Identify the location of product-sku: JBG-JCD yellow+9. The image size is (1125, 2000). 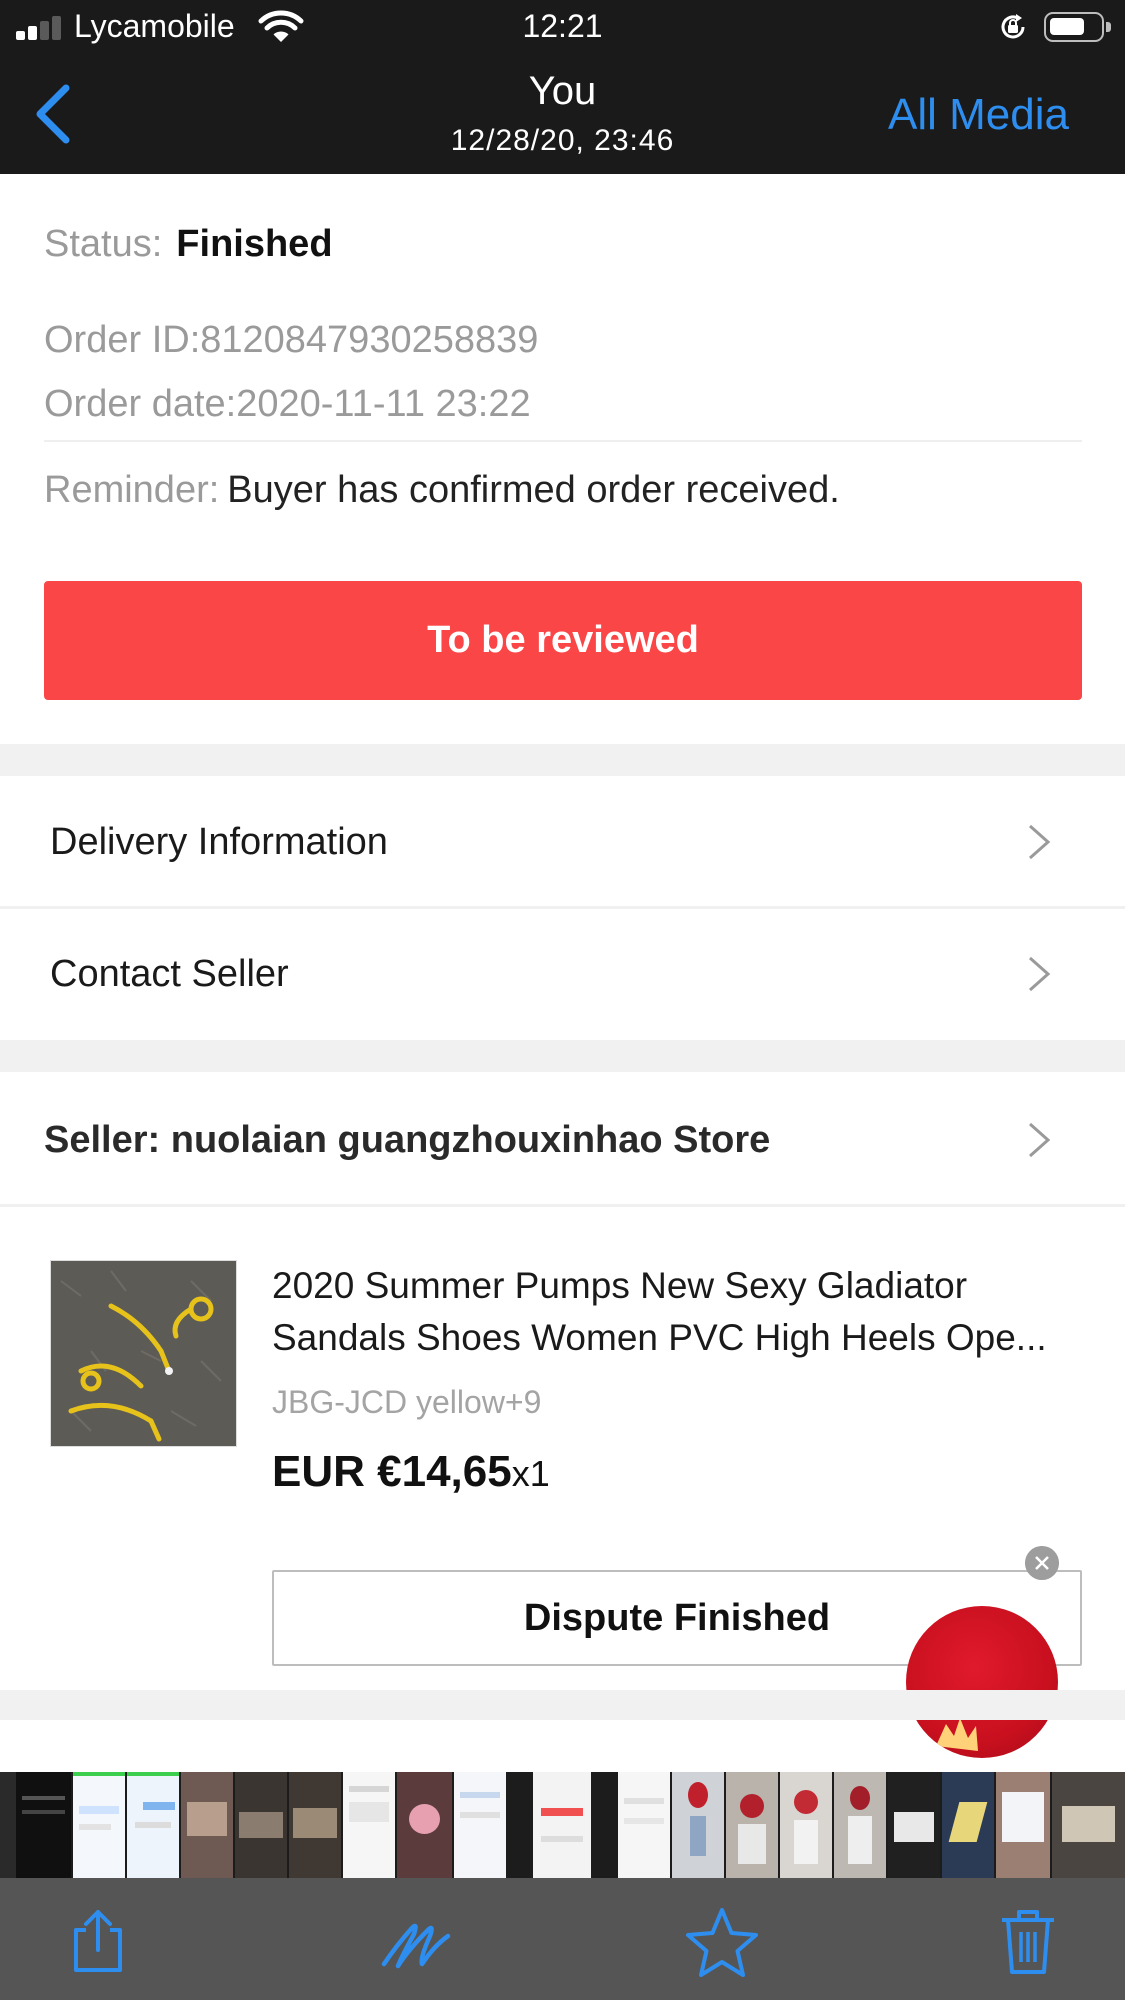
(407, 1402).